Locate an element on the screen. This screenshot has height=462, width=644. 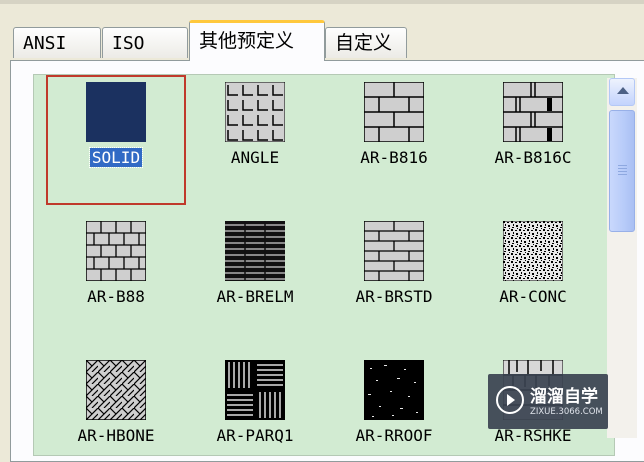
pattern-label: AR-B816 is located at coordinates (394, 157).